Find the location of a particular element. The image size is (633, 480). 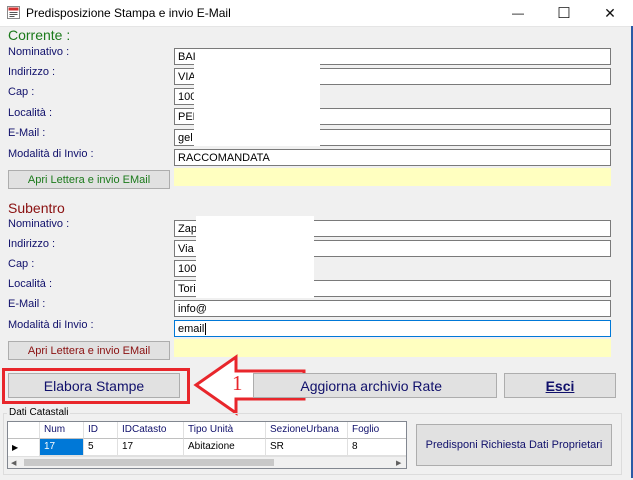

aggiorna-archivio-rate-label: Aggiorna archivio Rate is located at coordinates (371, 385).